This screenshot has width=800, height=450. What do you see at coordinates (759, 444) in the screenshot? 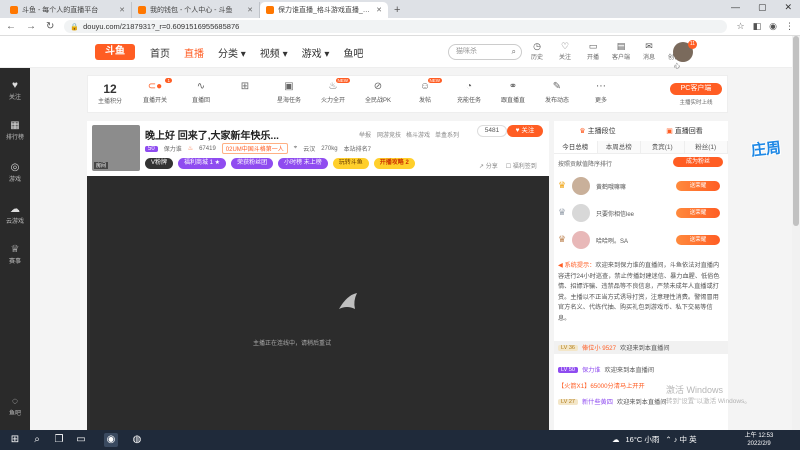
I see `clock-date: 2022/2/9` at bounding box center [759, 444].